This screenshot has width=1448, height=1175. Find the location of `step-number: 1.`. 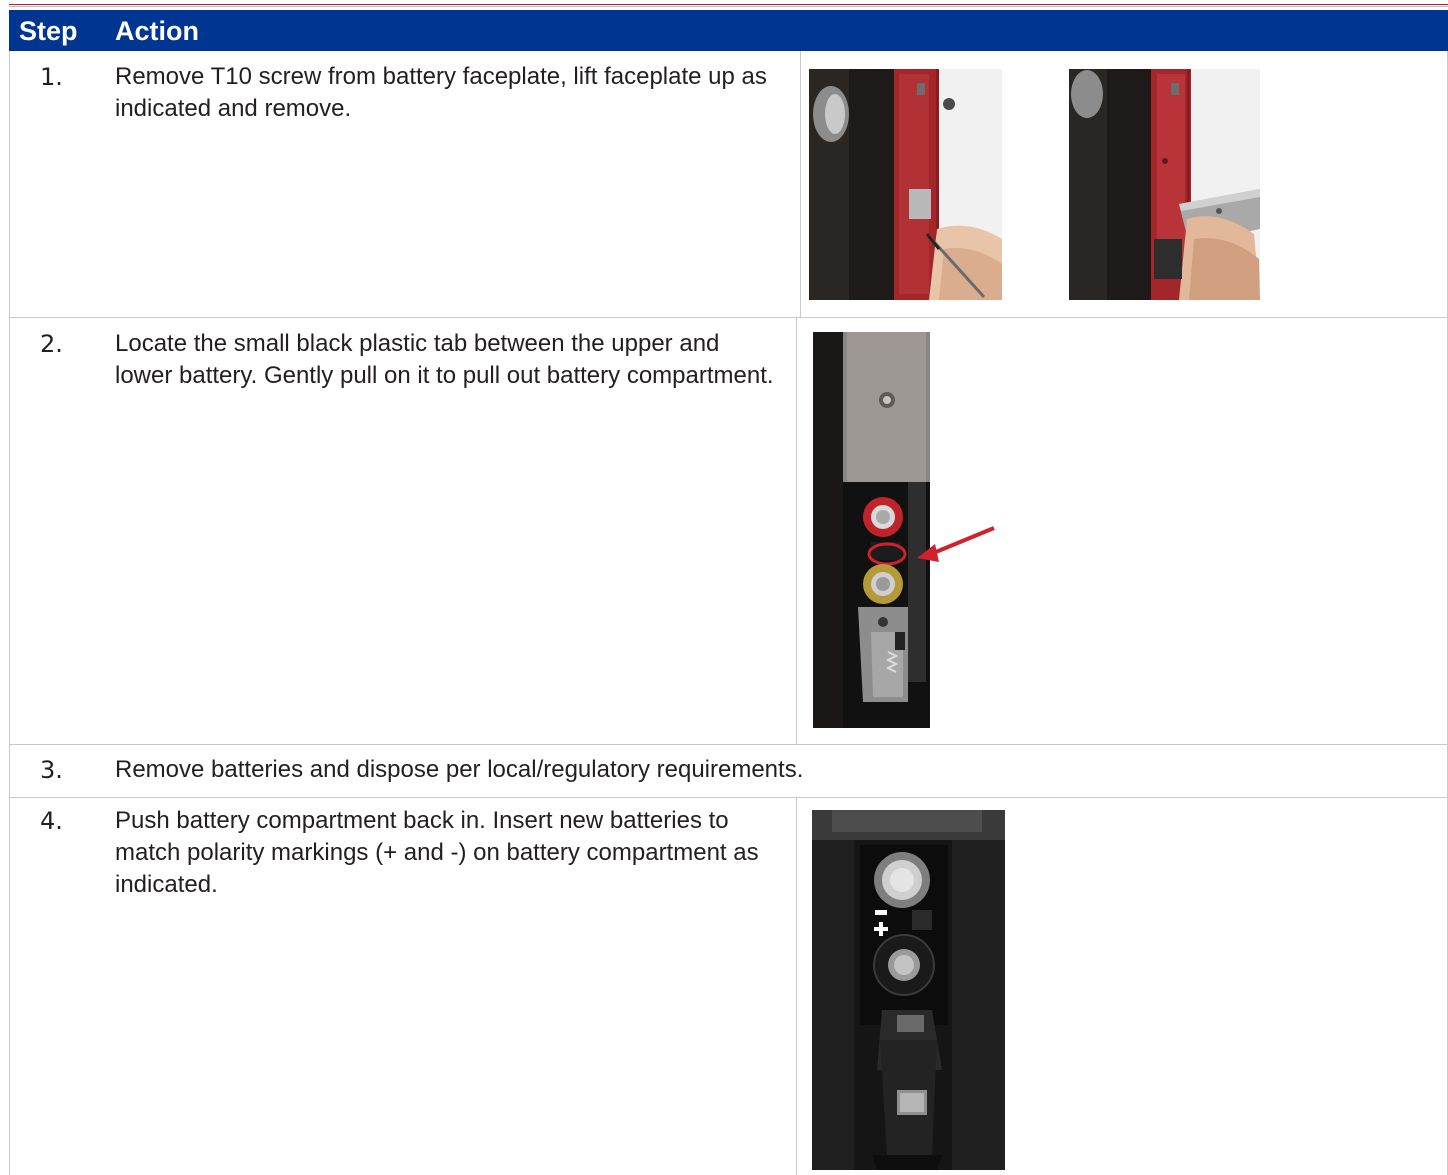

step-number: 1. is located at coordinates (51, 77).